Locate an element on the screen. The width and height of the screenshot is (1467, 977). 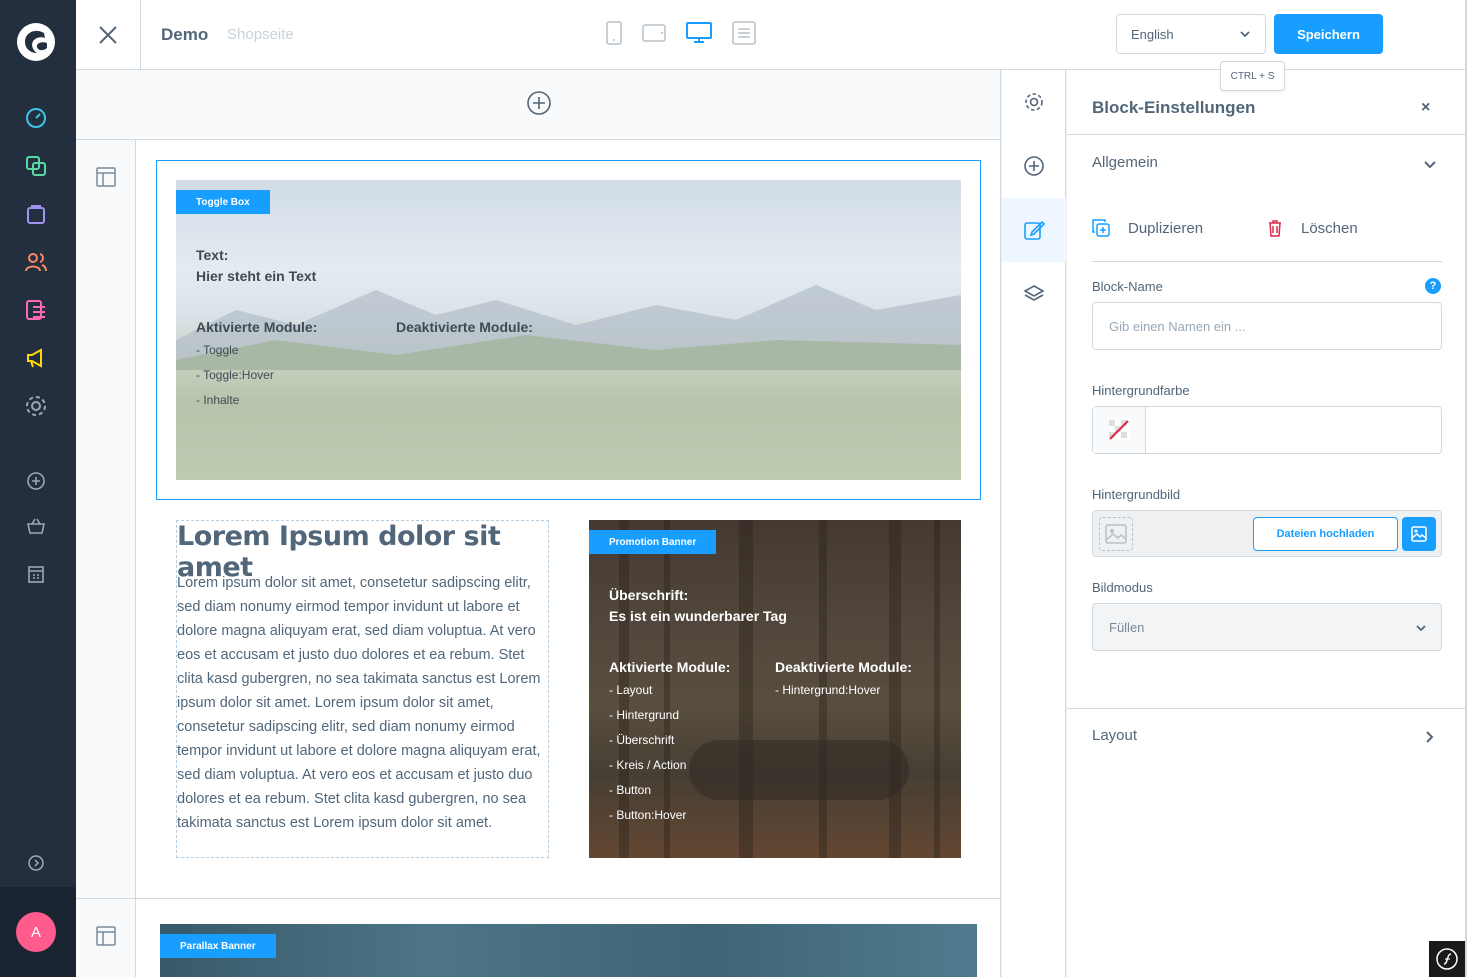
toggle-box-badge: Toggle Box is located at coordinates (223, 202).